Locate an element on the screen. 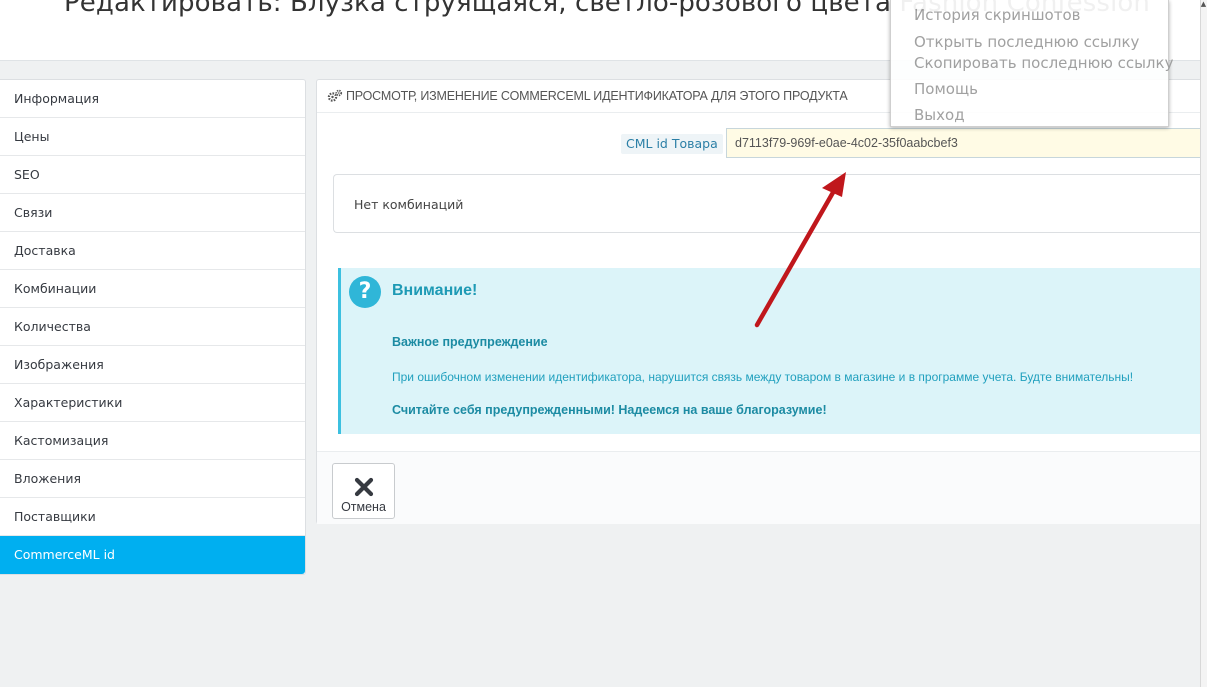 The width and height of the screenshot is (1207, 687). sidebar-item-info: Информация is located at coordinates (152, 99).